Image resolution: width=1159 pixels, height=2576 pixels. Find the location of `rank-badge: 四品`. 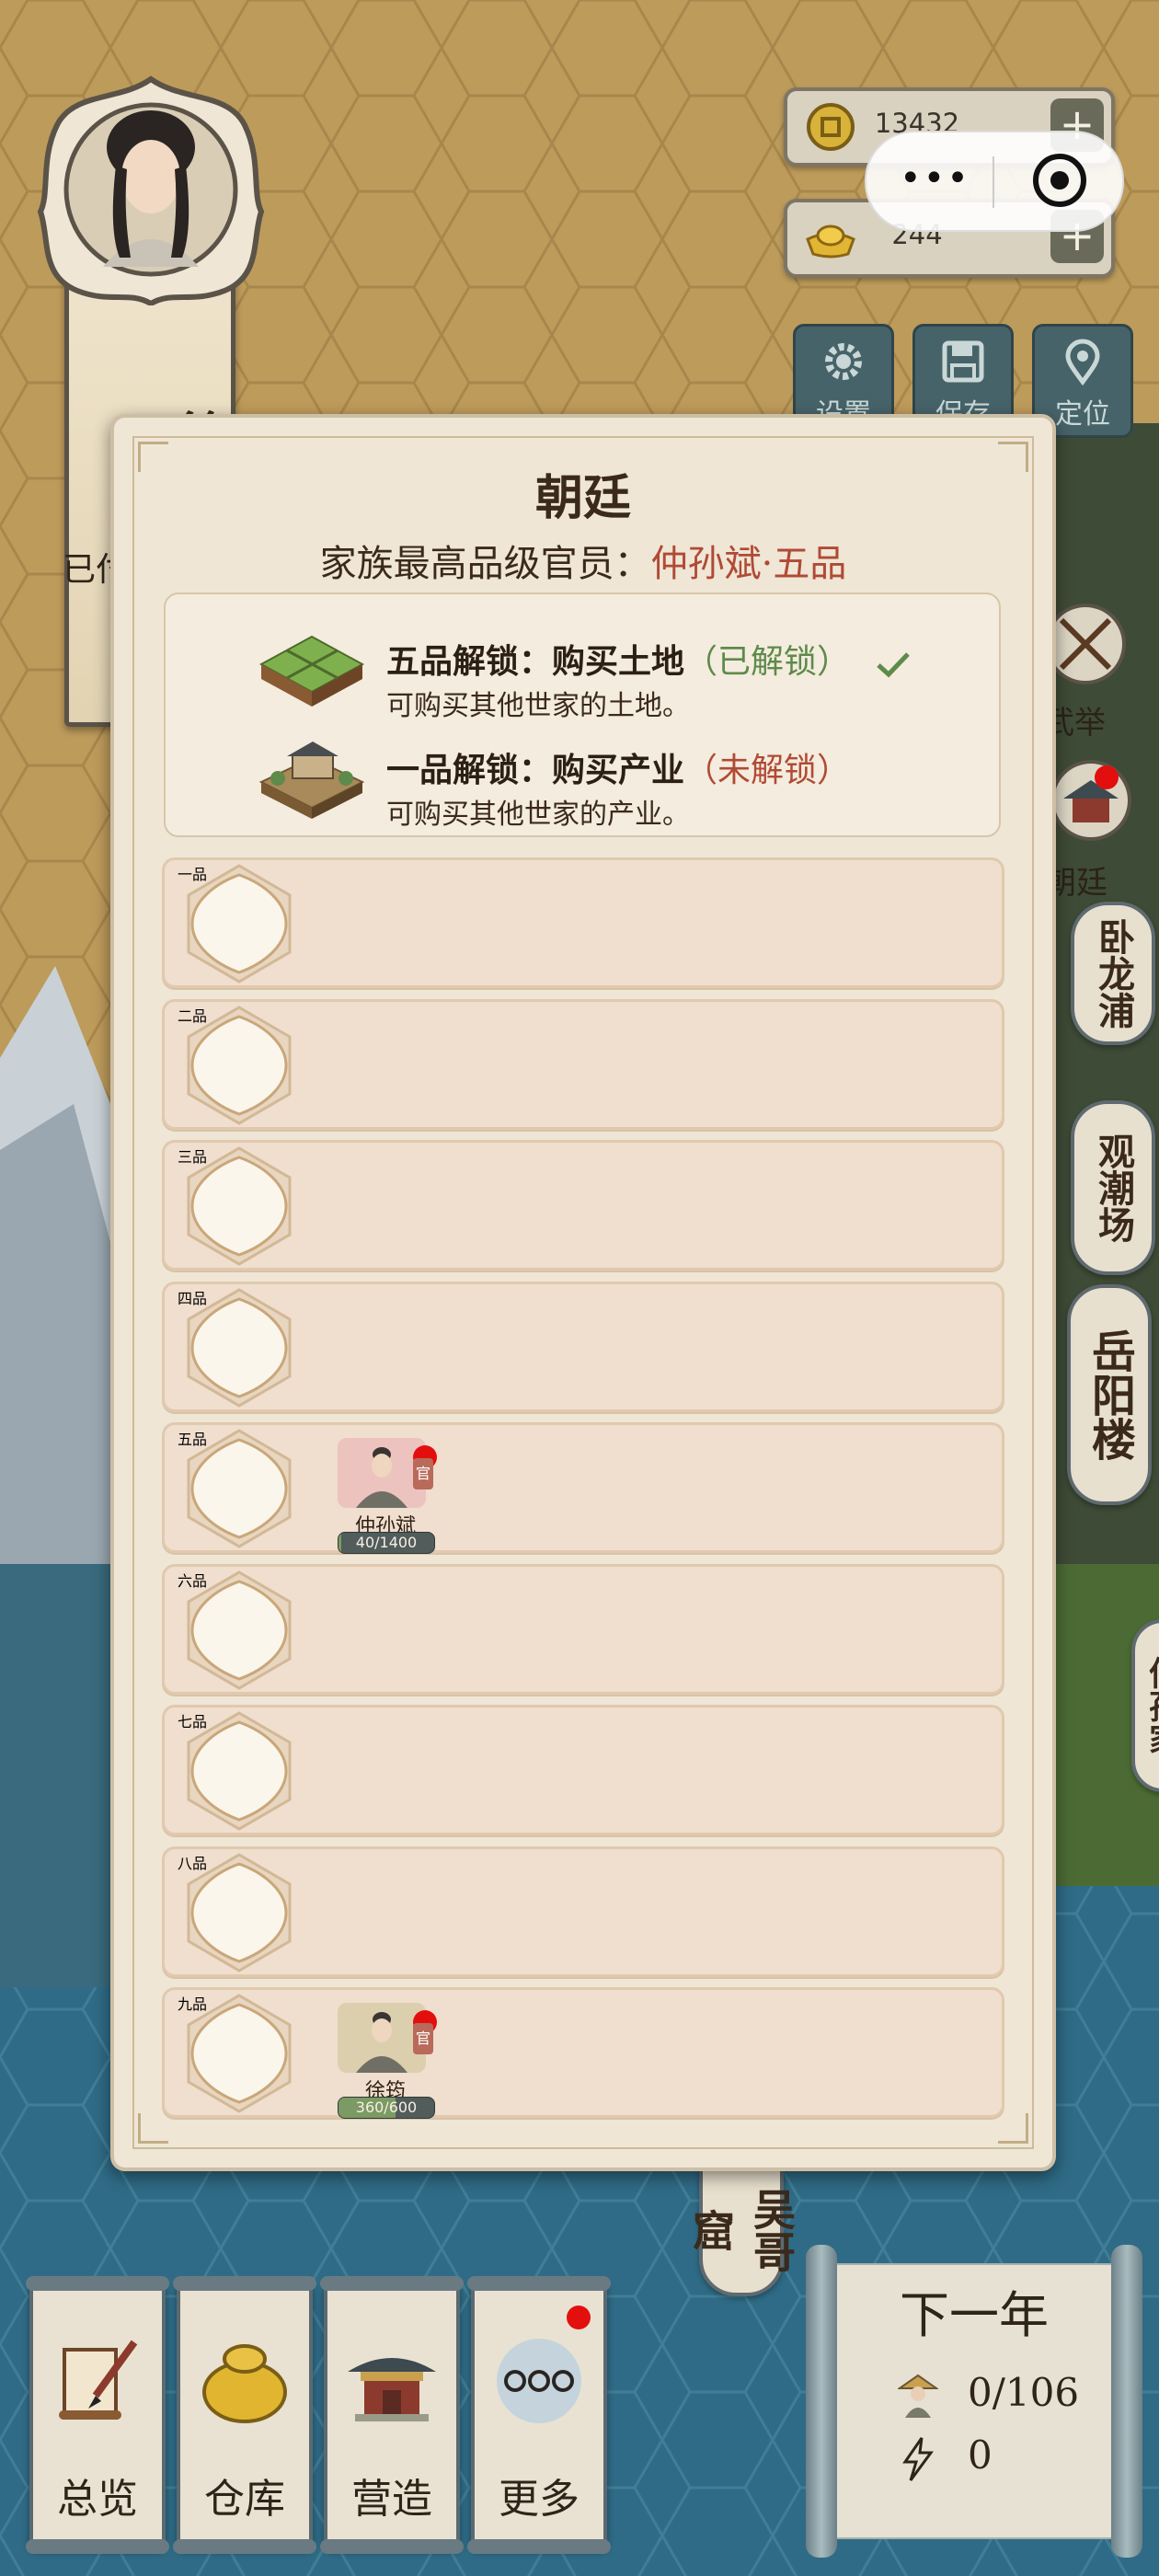

rank-badge: 四品 is located at coordinates (239, 1347).